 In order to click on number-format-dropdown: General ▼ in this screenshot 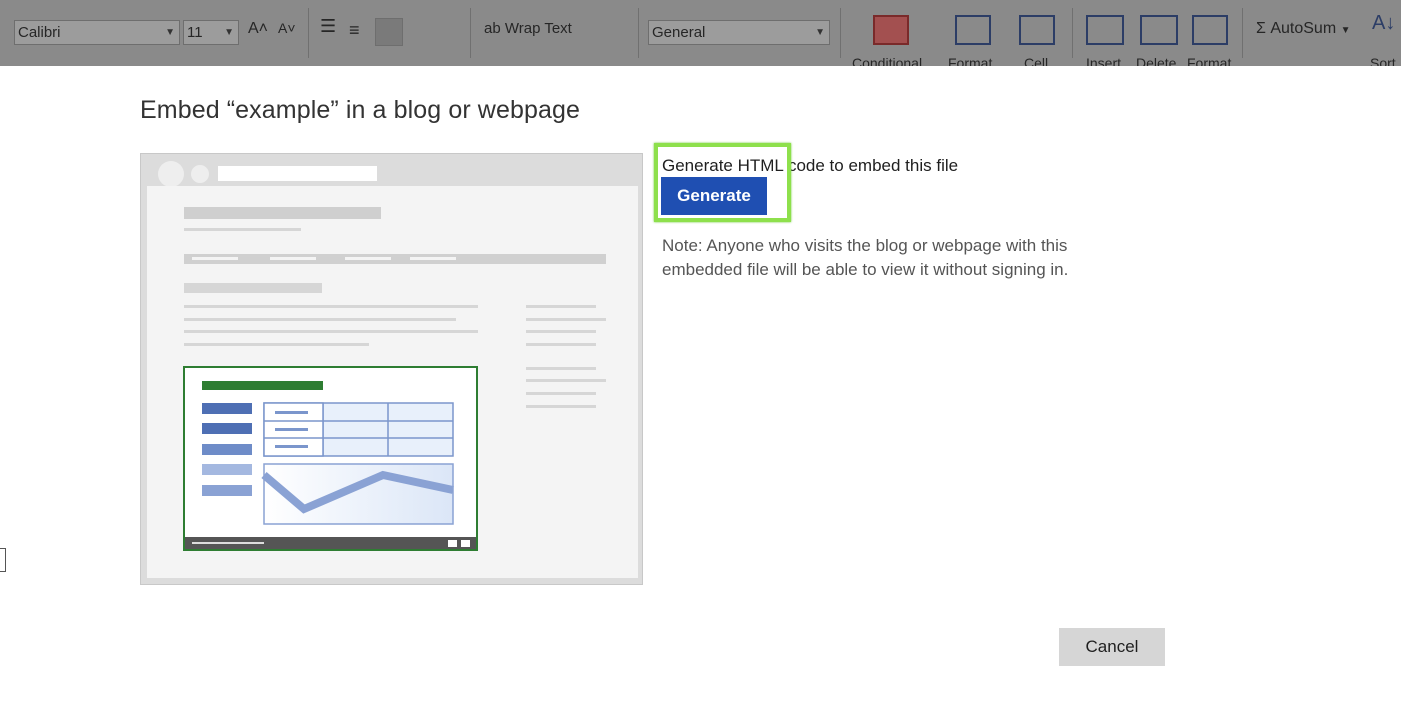, I will do `click(739, 32)`.